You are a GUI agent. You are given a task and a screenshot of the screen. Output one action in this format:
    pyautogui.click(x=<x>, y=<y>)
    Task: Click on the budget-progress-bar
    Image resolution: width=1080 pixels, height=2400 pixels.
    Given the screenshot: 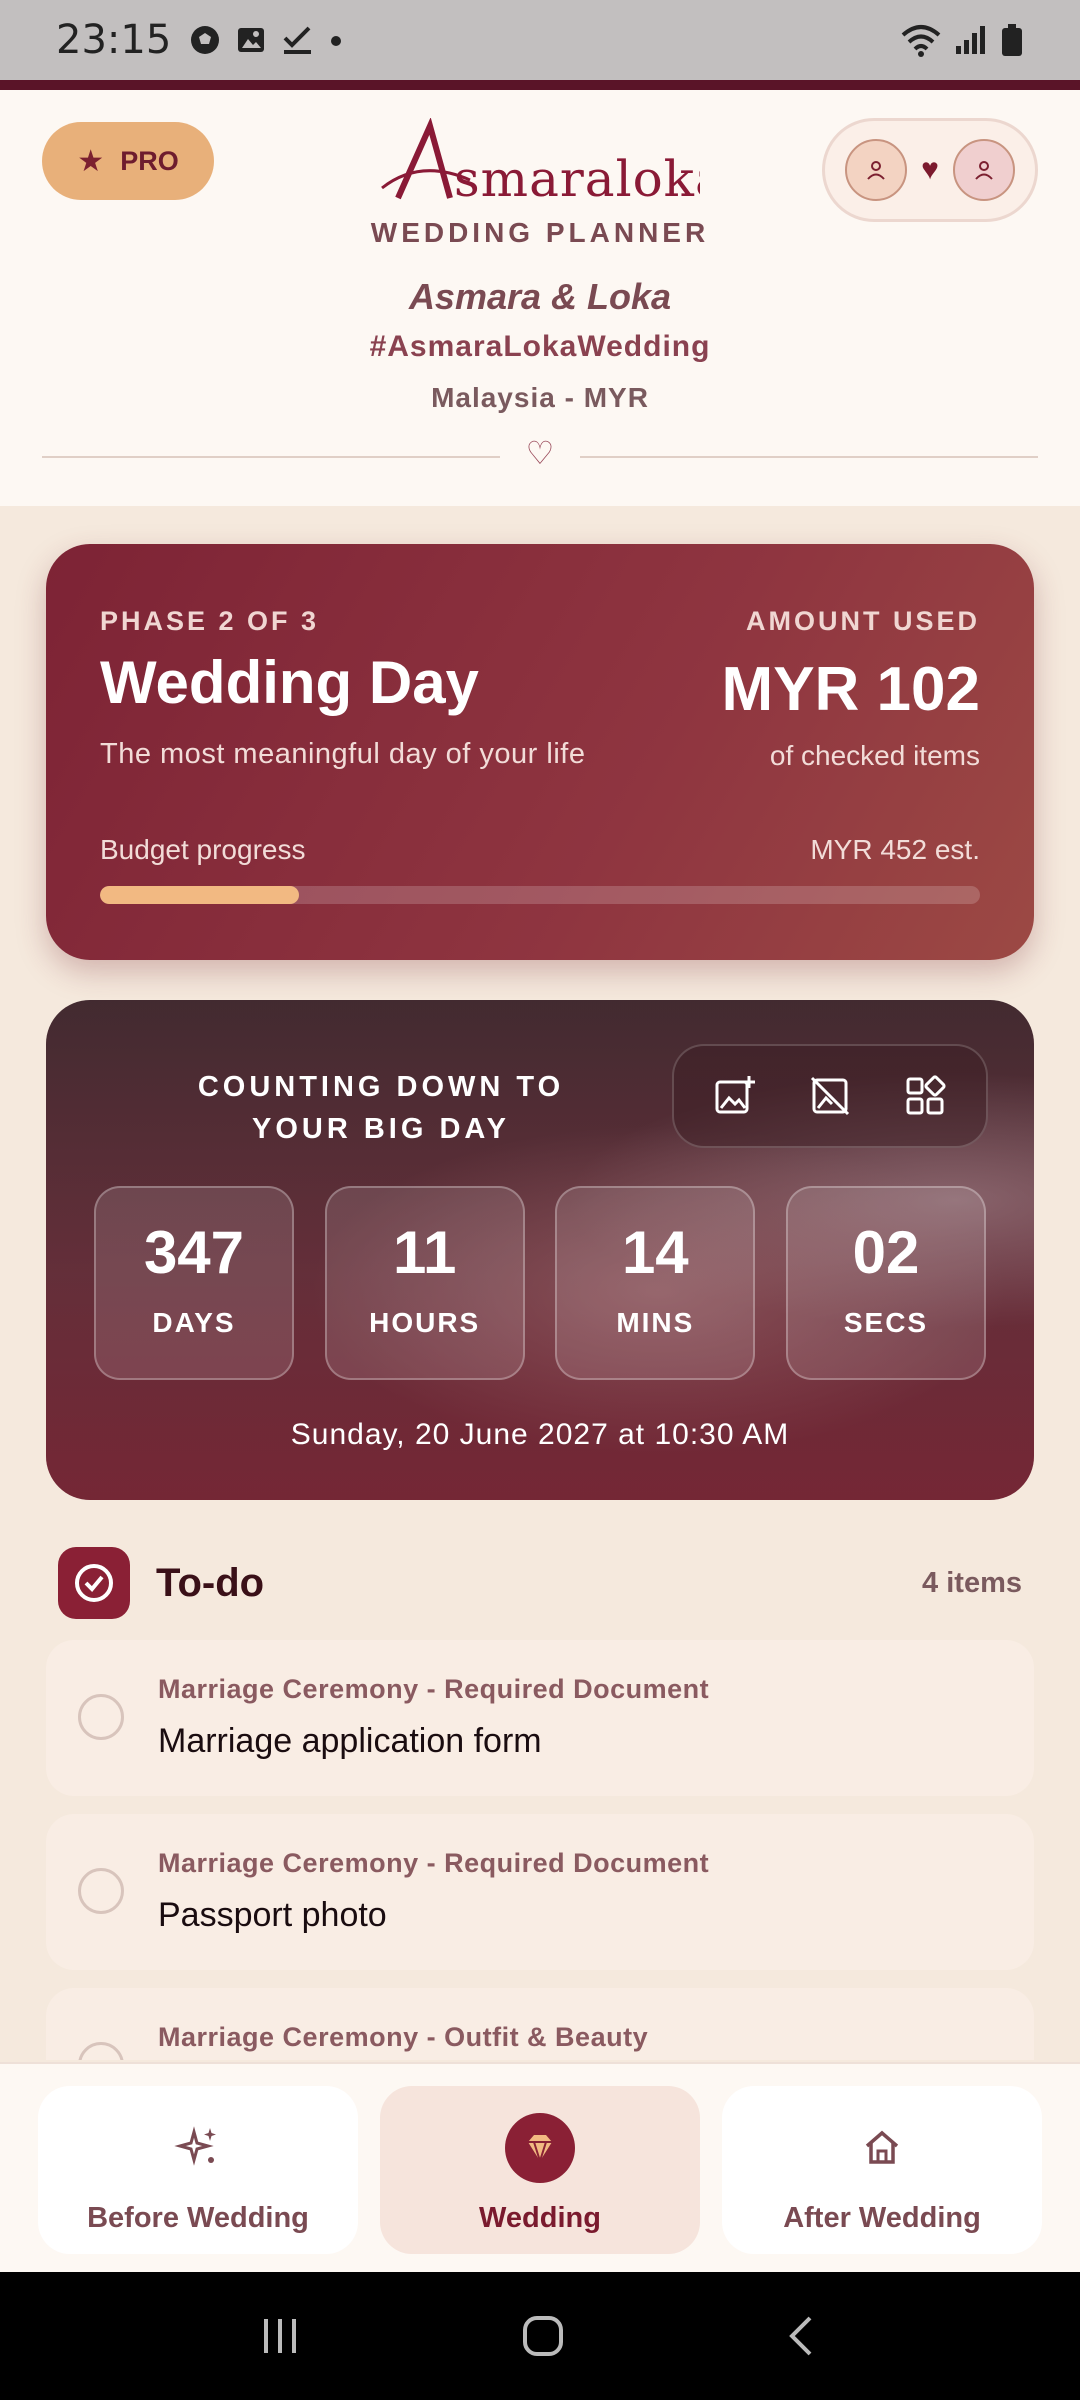 What is the action you would take?
    pyautogui.click(x=540, y=895)
    